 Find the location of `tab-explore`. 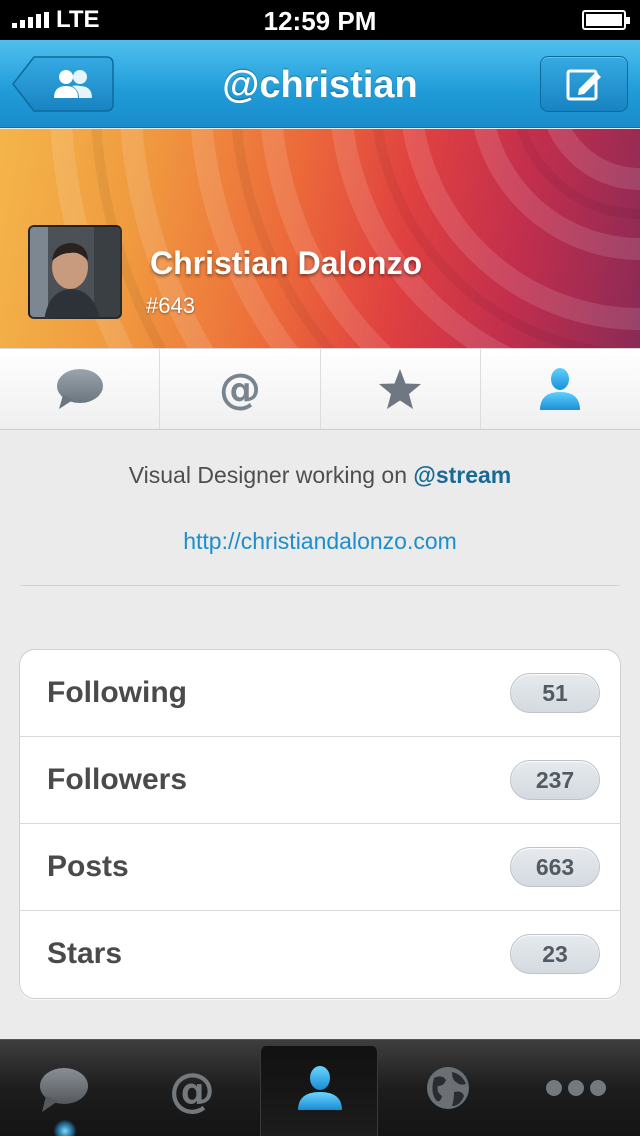

tab-explore is located at coordinates (448, 1088).